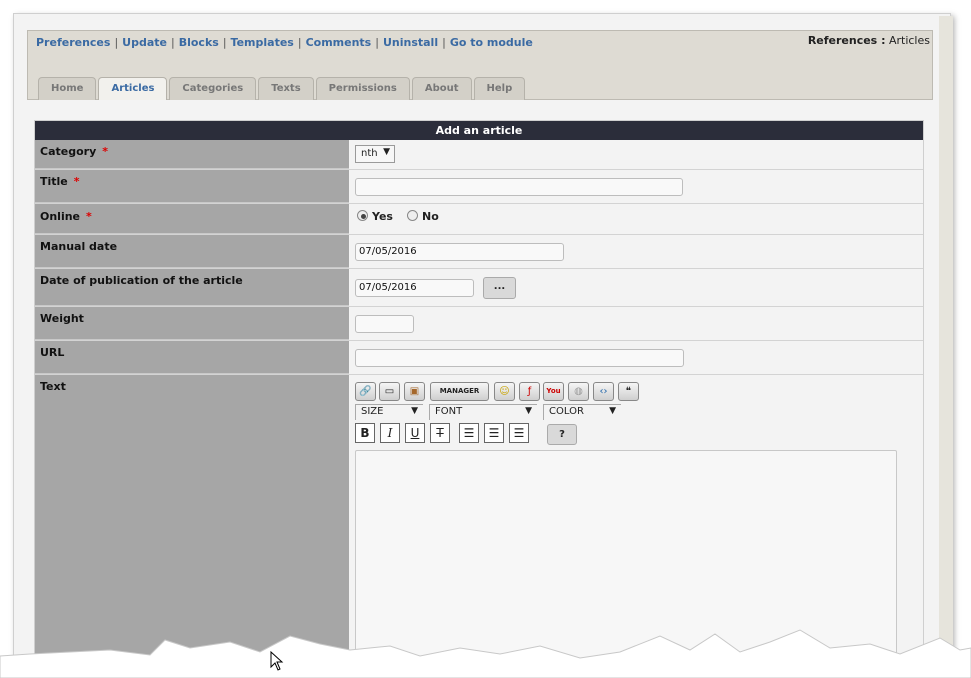 The width and height of the screenshot is (971, 678). What do you see at coordinates (479, 130) in the screenshot?
I see `form-title: Add an article` at bounding box center [479, 130].